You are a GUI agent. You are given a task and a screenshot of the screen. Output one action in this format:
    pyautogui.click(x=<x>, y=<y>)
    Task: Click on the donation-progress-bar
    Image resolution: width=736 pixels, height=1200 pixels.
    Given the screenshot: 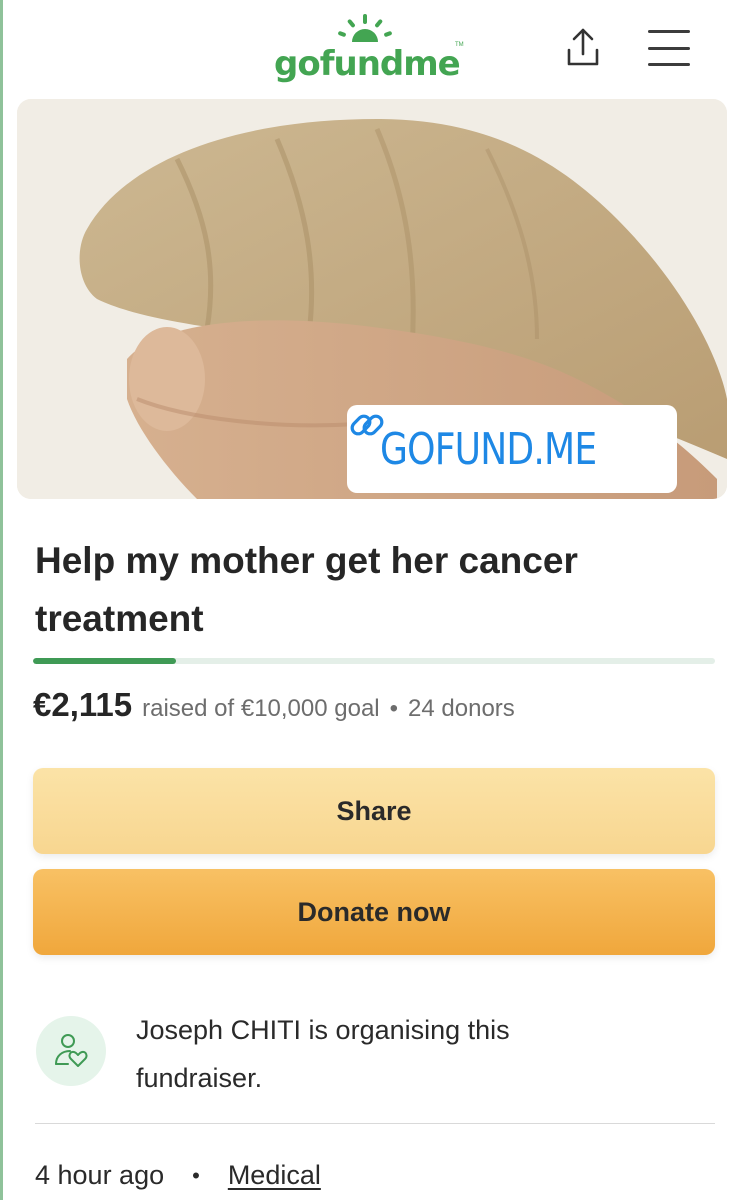 What is the action you would take?
    pyautogui.click(x=374, y=661)
    